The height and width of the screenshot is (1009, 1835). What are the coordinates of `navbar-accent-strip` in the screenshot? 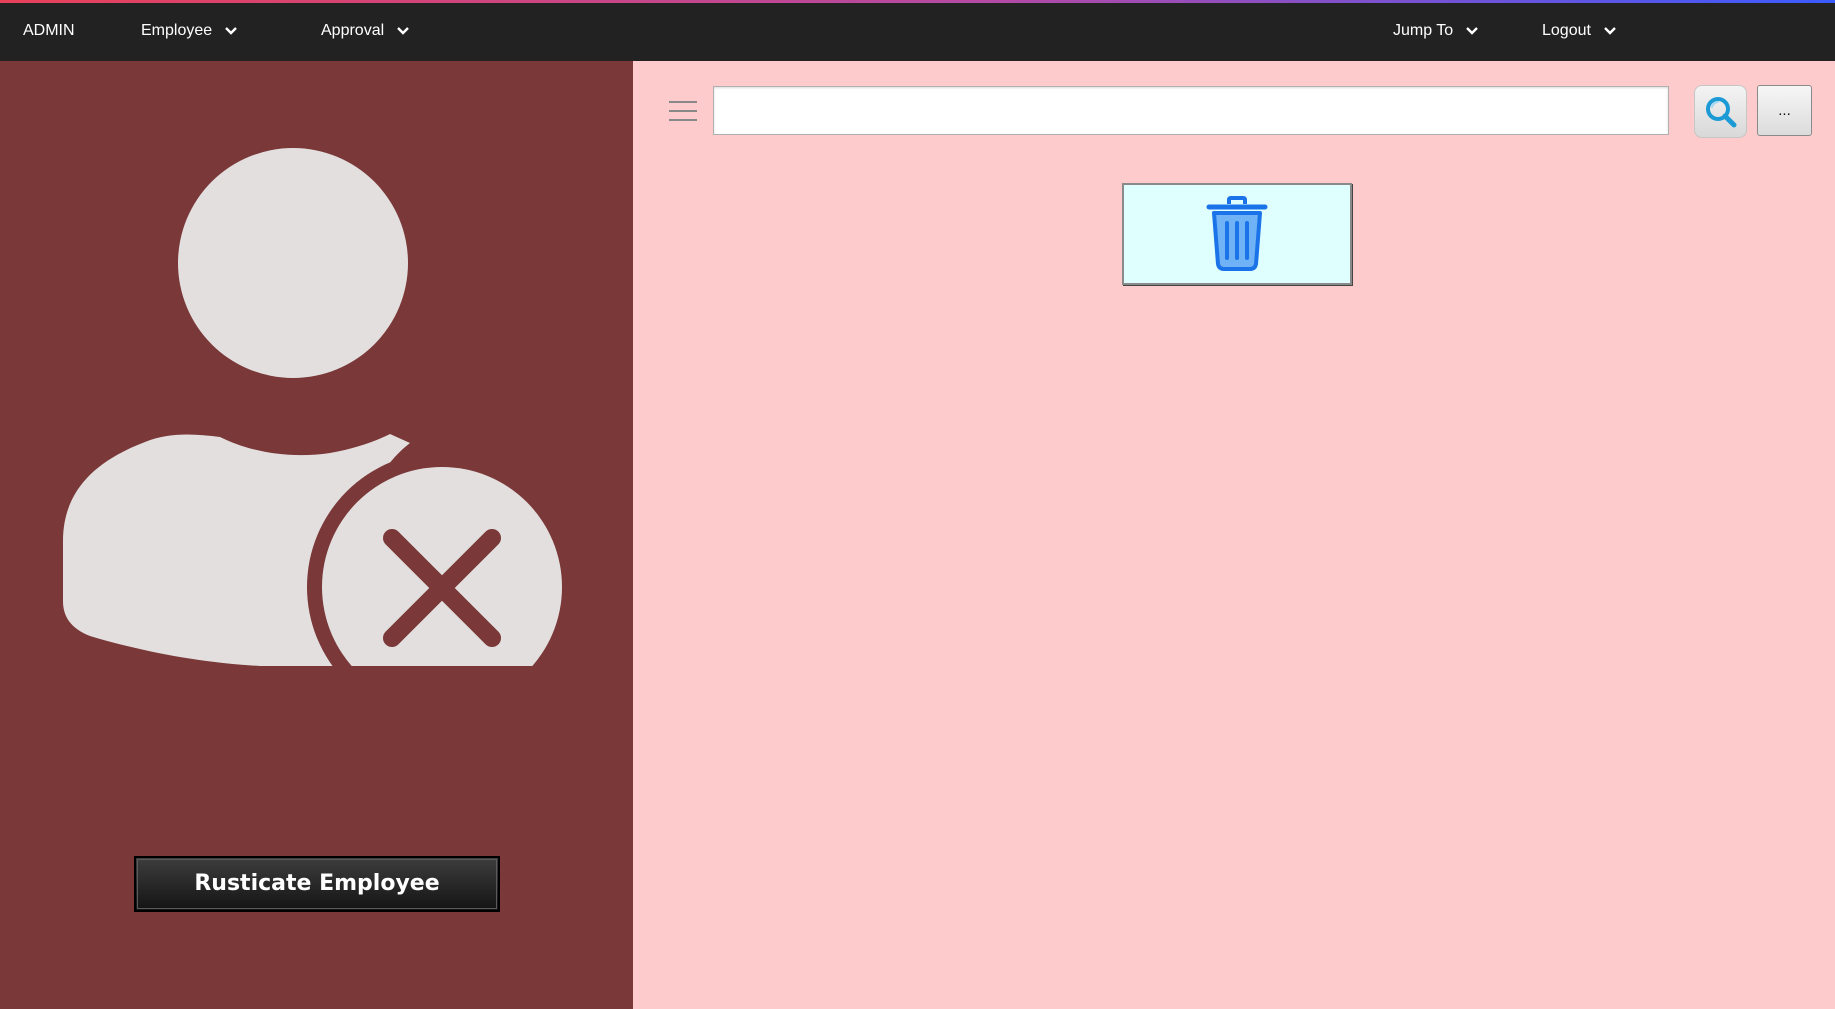 It's located at (917, 1).